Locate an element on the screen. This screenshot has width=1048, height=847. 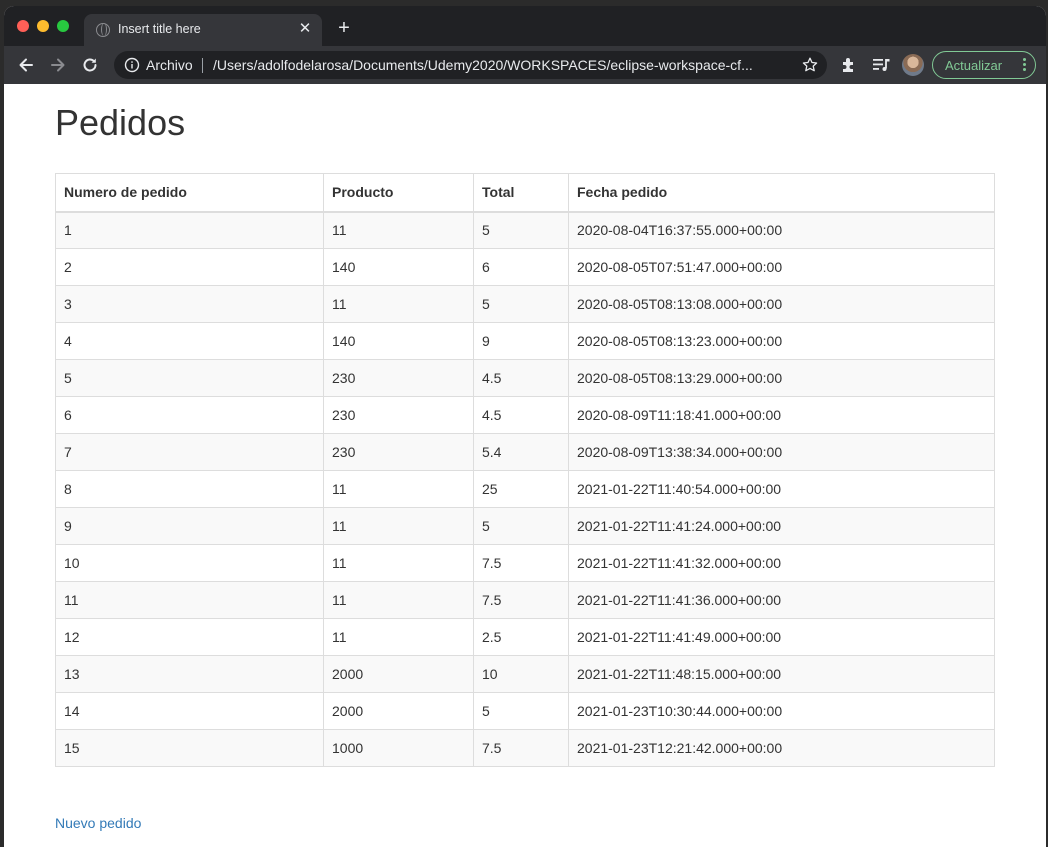
new-order-link: Nuevo pedido is located at coordinates (98, 823).